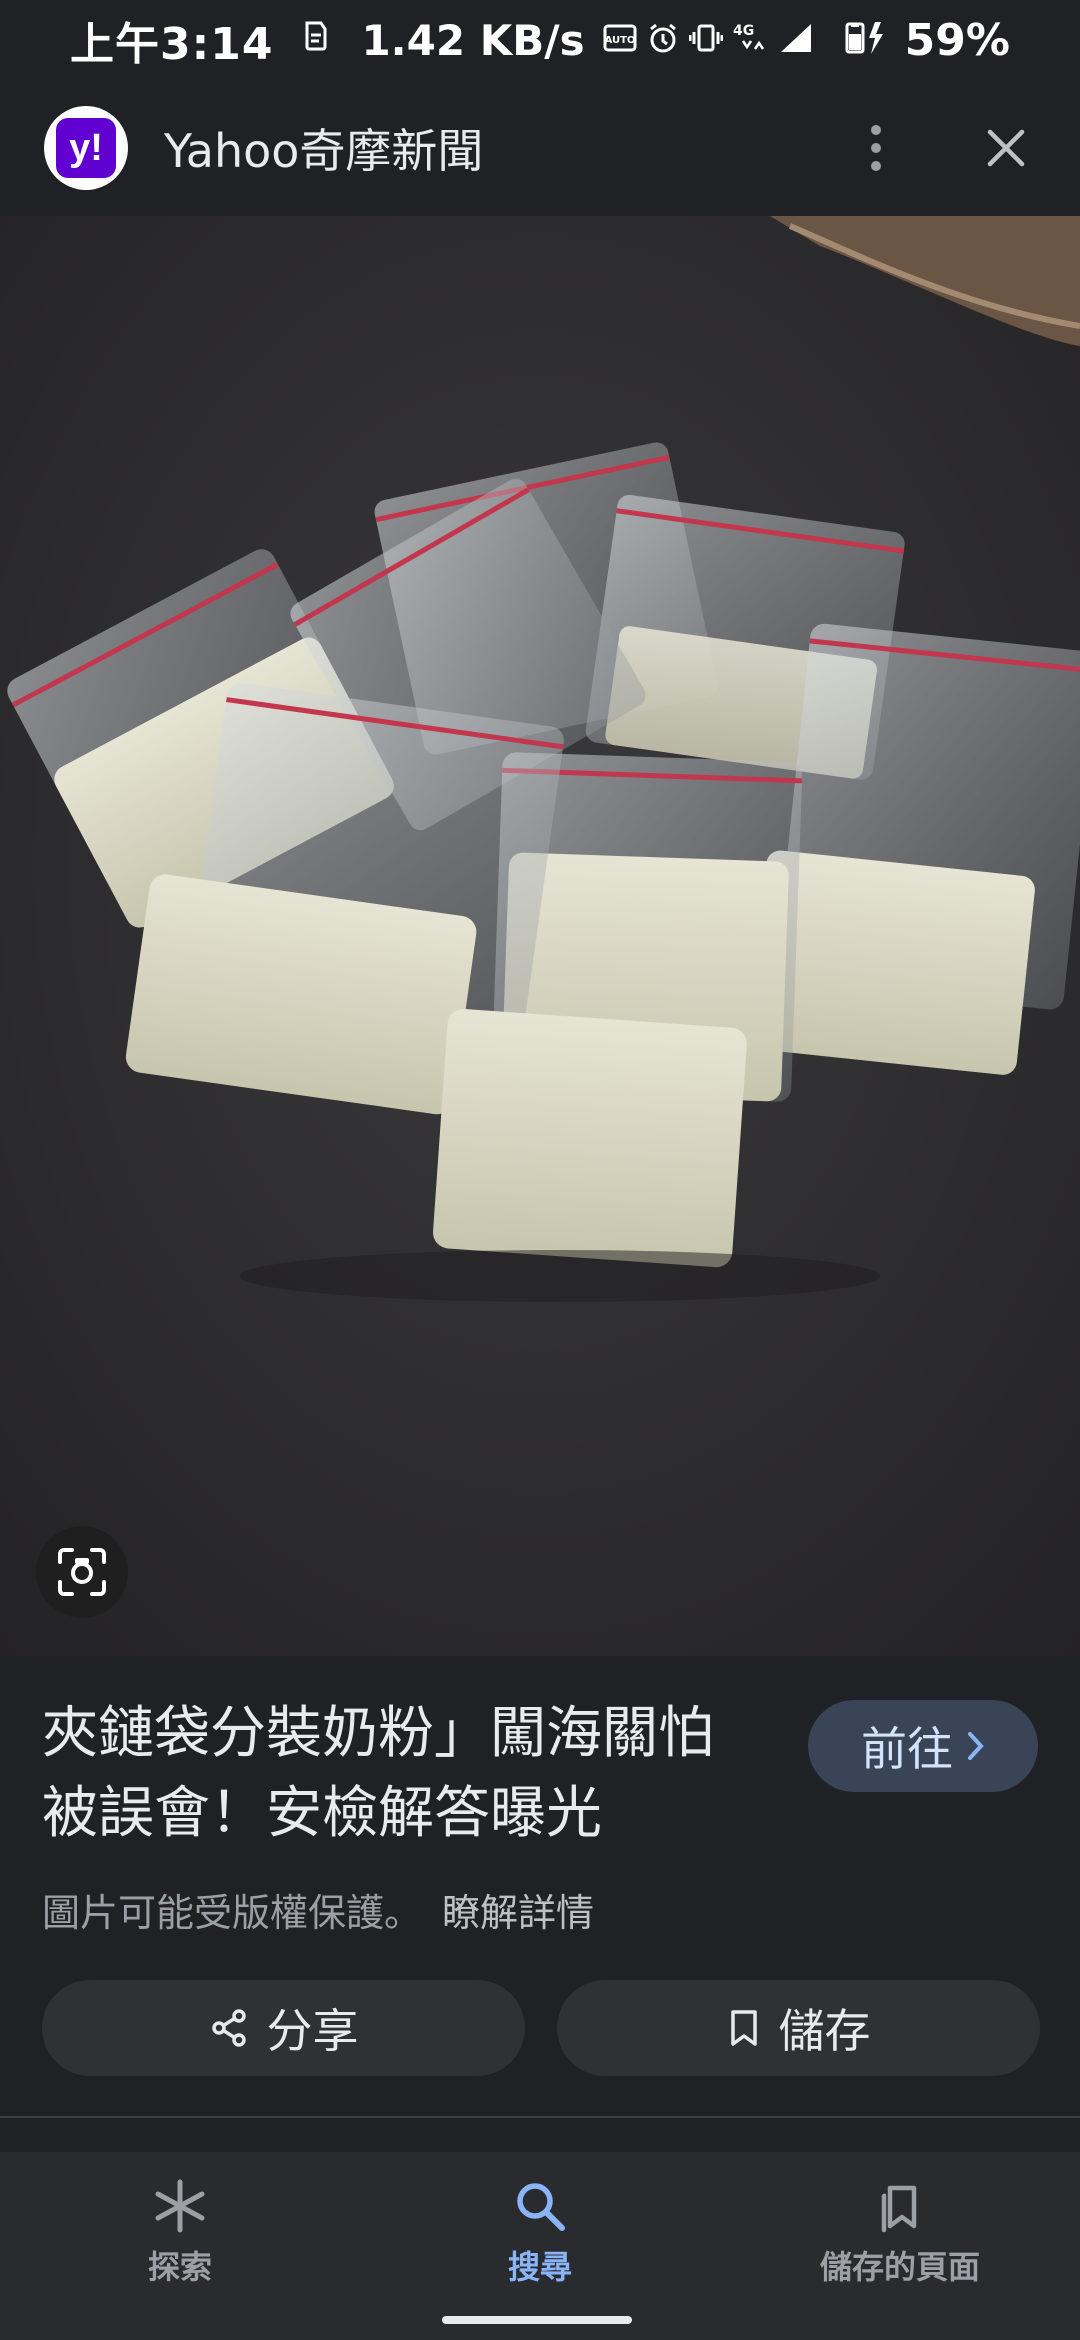  I want to click on learn-more-link: 瞭解詳情, so click(518, 1913).